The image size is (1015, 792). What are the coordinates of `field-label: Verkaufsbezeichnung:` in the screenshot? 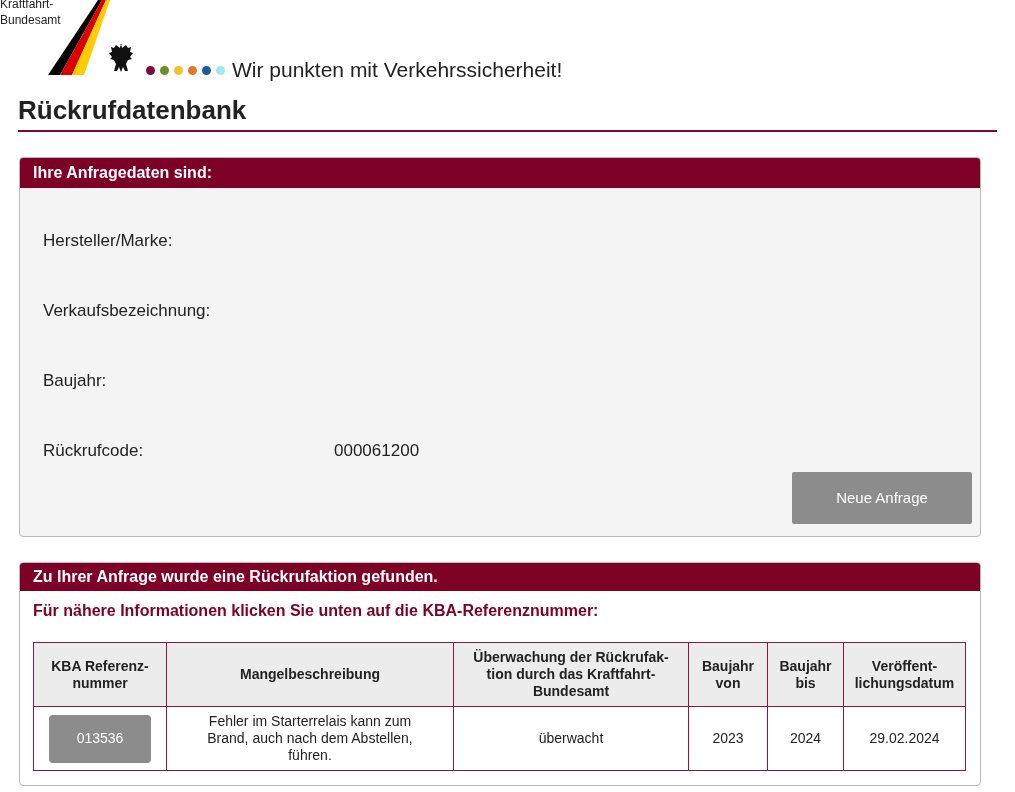 It's located at (127, 311).